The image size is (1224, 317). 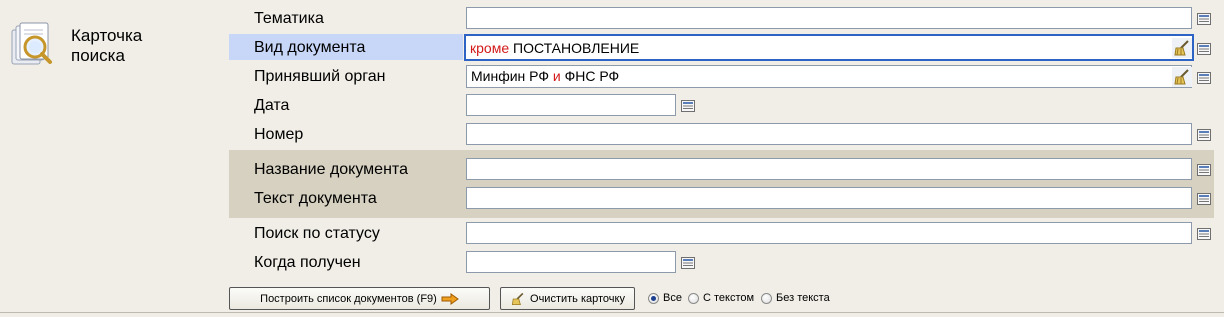 What do you see at coordinates (672, 298) in the screenshot?
I see `radio-all-label: Все` at bounding box center [672, 298].